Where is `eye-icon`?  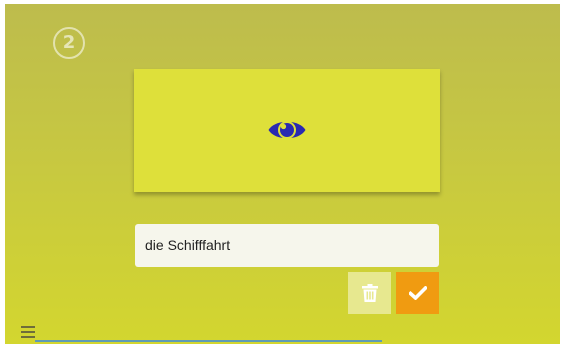 eye-icon is located at coordinates (287, 130).